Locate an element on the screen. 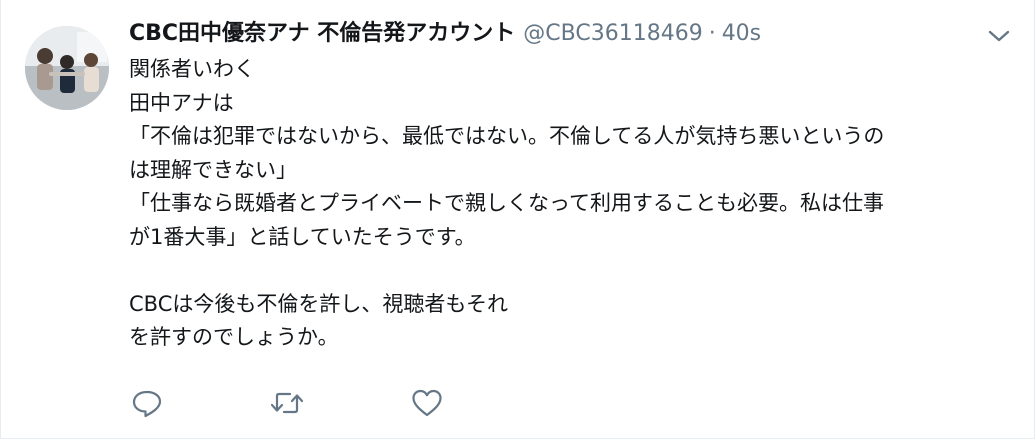 Image resolution: width=1035 pixels, height=439 pixels. avatar-image is located at coordinates (67, 68).